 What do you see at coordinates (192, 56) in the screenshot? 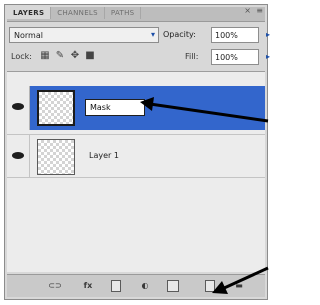
I see `fill-label: Fill:` at bounding box center [192, 56].